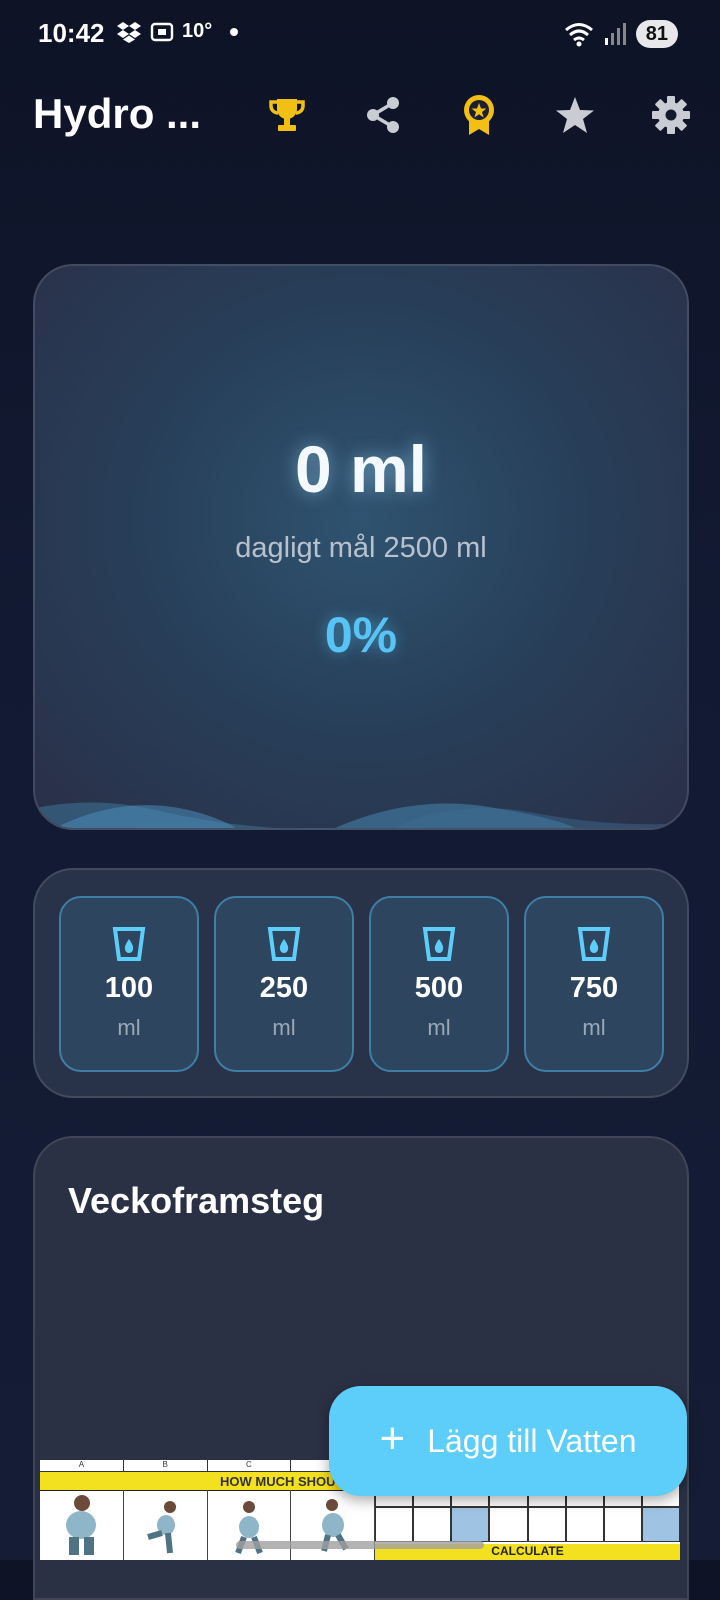 The image size is (720, 1600). What do you see at coordinates (361, 983) in the screenshot?
I see `quick-add-panel: 100 ml 250 ml 500 ml 750 ml` at bounding box center [361, 983].